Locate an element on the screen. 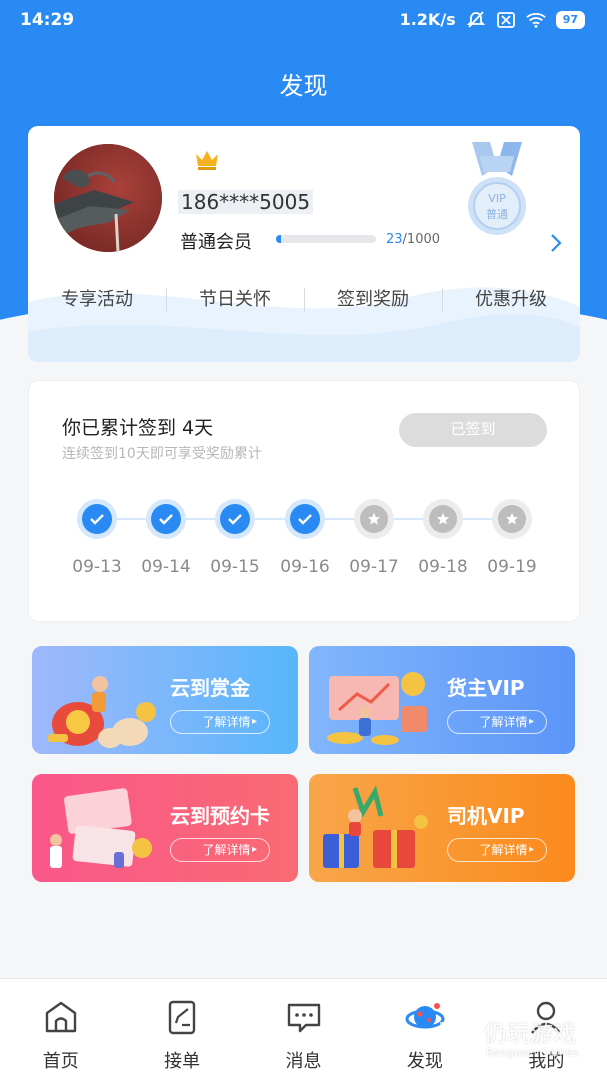 This screenshot has width=607, height=1080. avatar-image is located at coordinates (108, 198).